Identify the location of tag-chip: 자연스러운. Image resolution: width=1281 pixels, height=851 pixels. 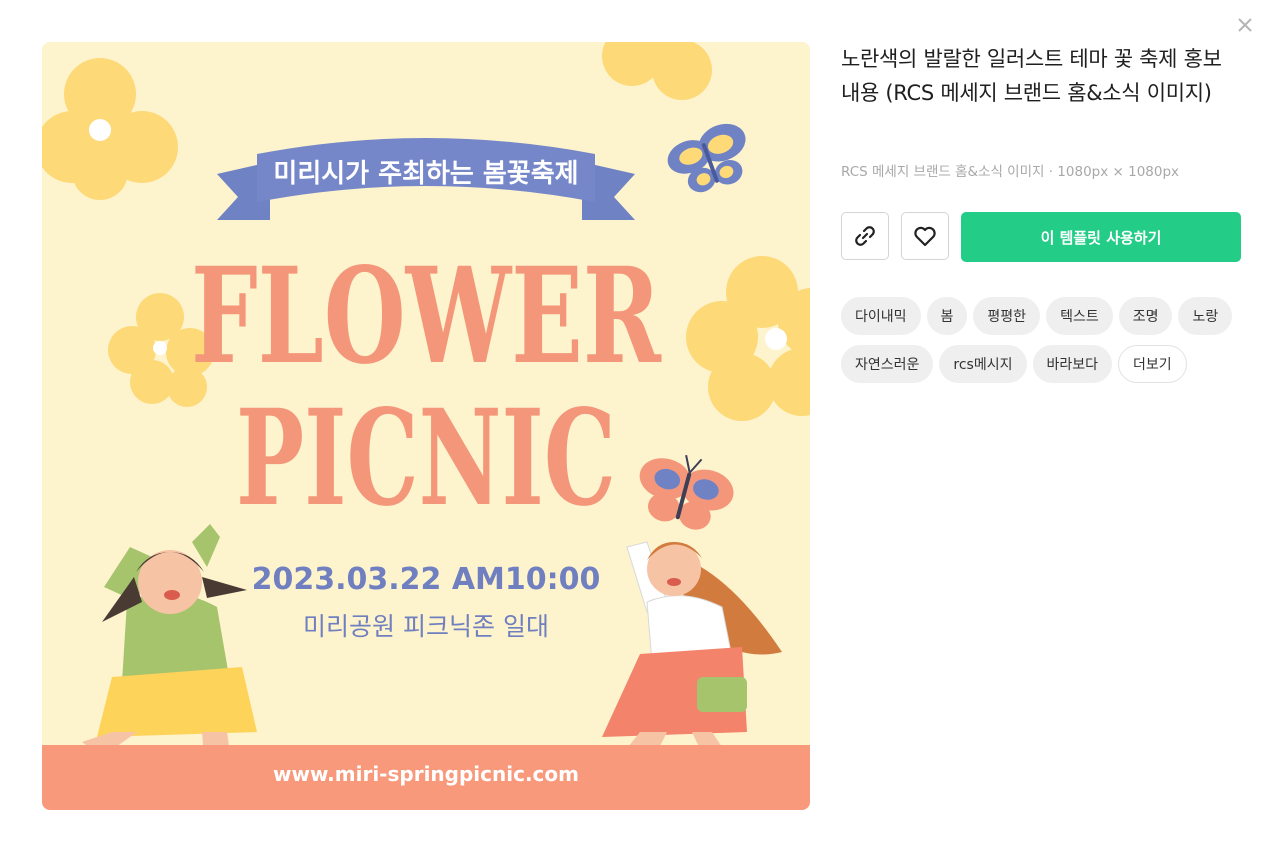
(887, 364).